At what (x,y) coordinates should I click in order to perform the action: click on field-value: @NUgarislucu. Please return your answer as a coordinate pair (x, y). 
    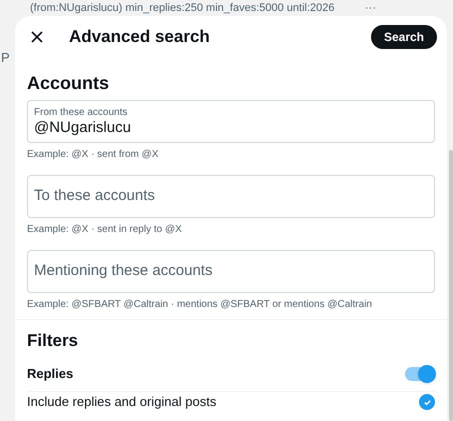
    Looking at the image, I should click on (83, 127).